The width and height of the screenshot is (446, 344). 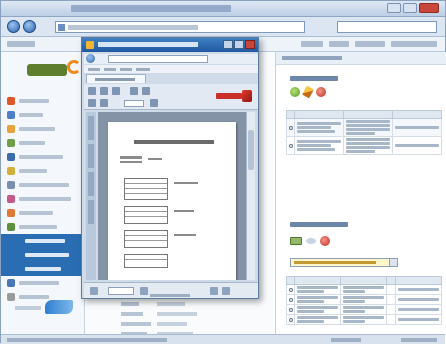 I want to click on select-tool-icon, so click(x=92, y=103).